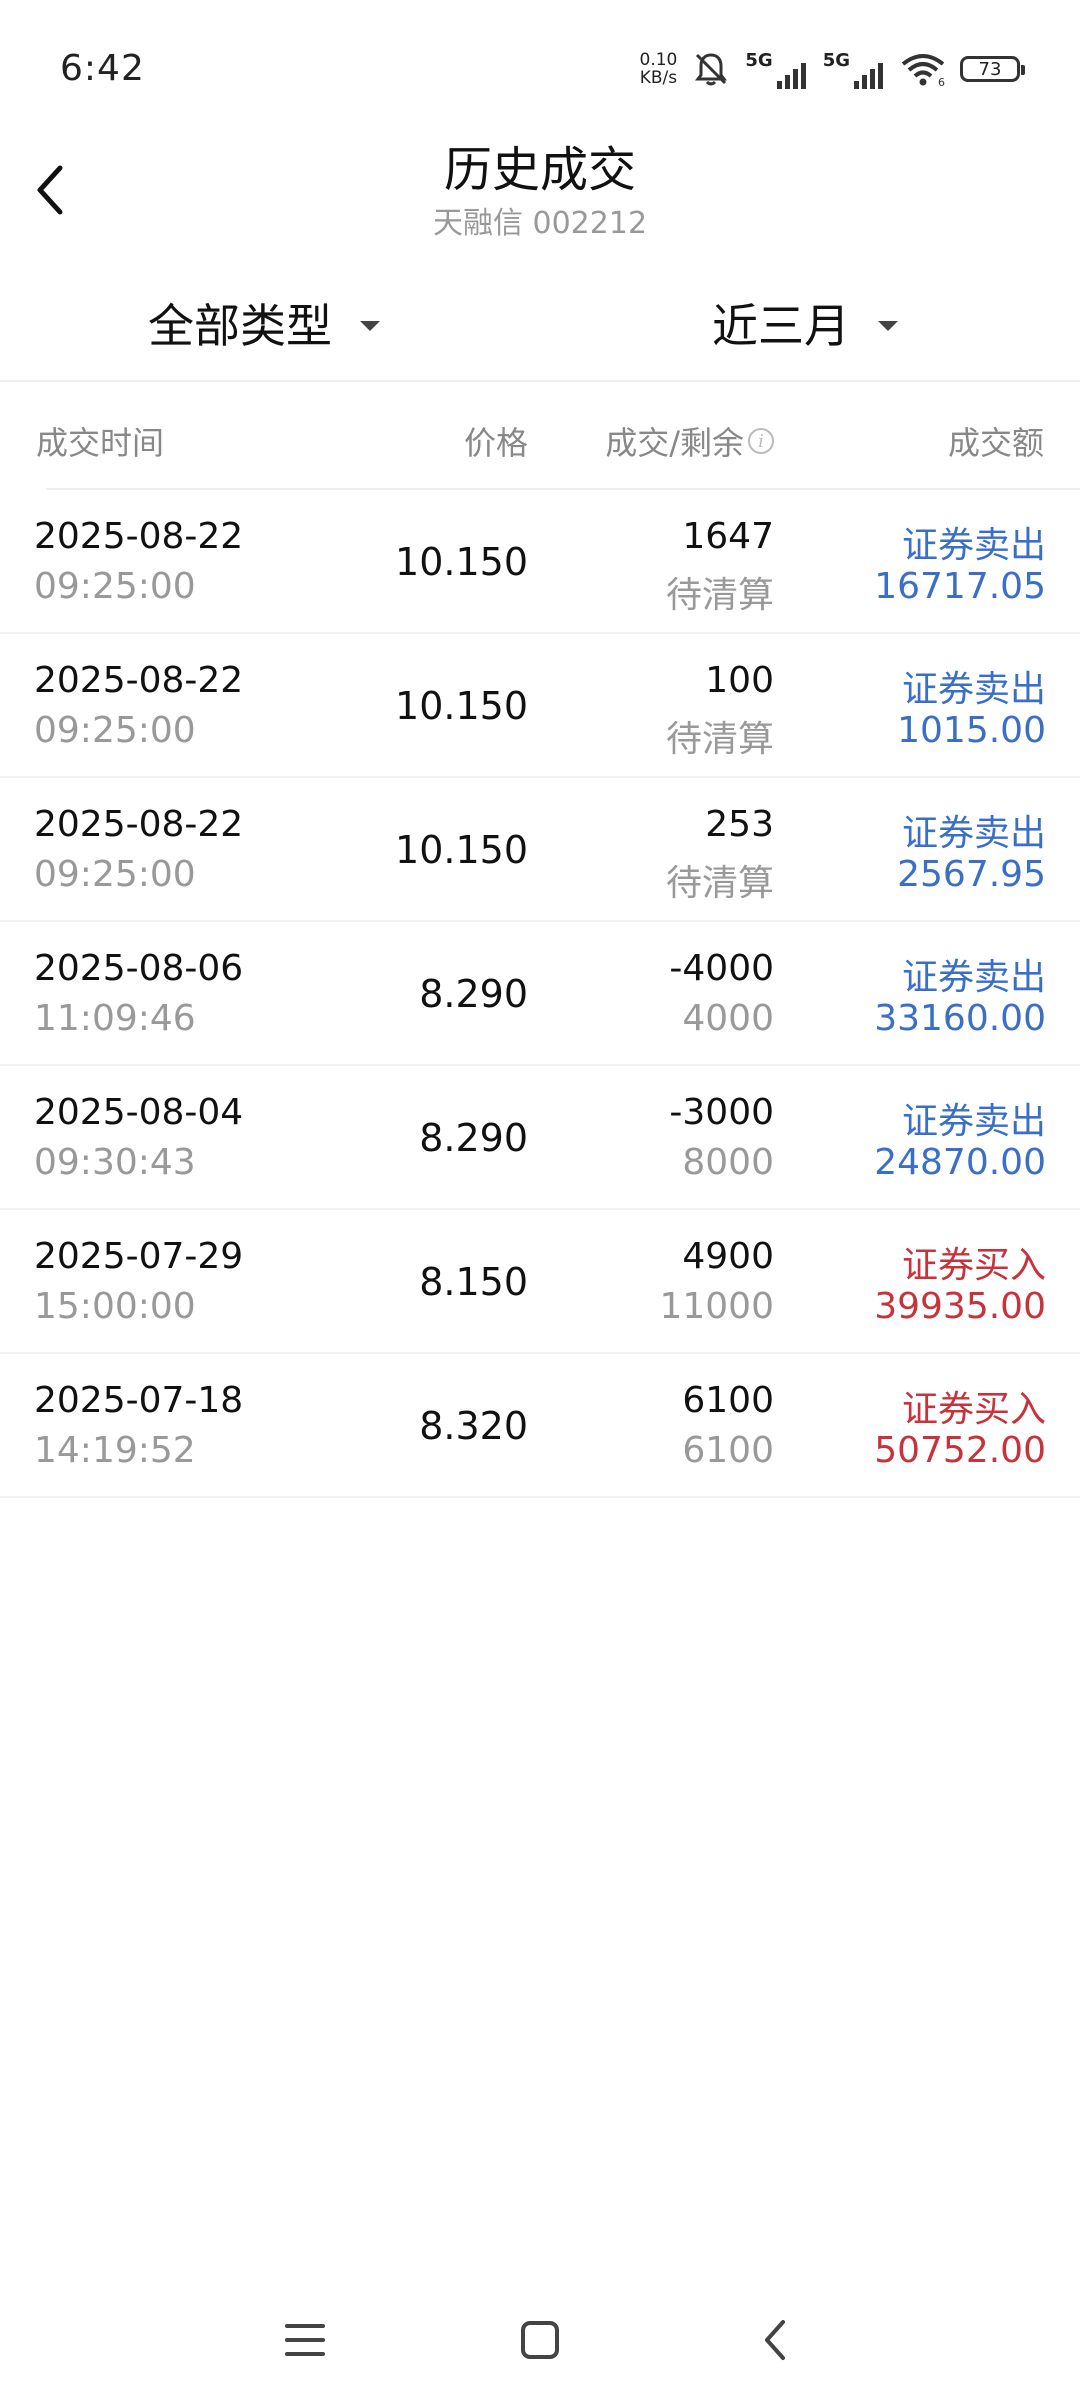 Image resolution: width=1080 pixels, height=2400 pixels. I want to click on status-icons: 0.10 KB/s 5G 5G 6 73, so click(832, 69).